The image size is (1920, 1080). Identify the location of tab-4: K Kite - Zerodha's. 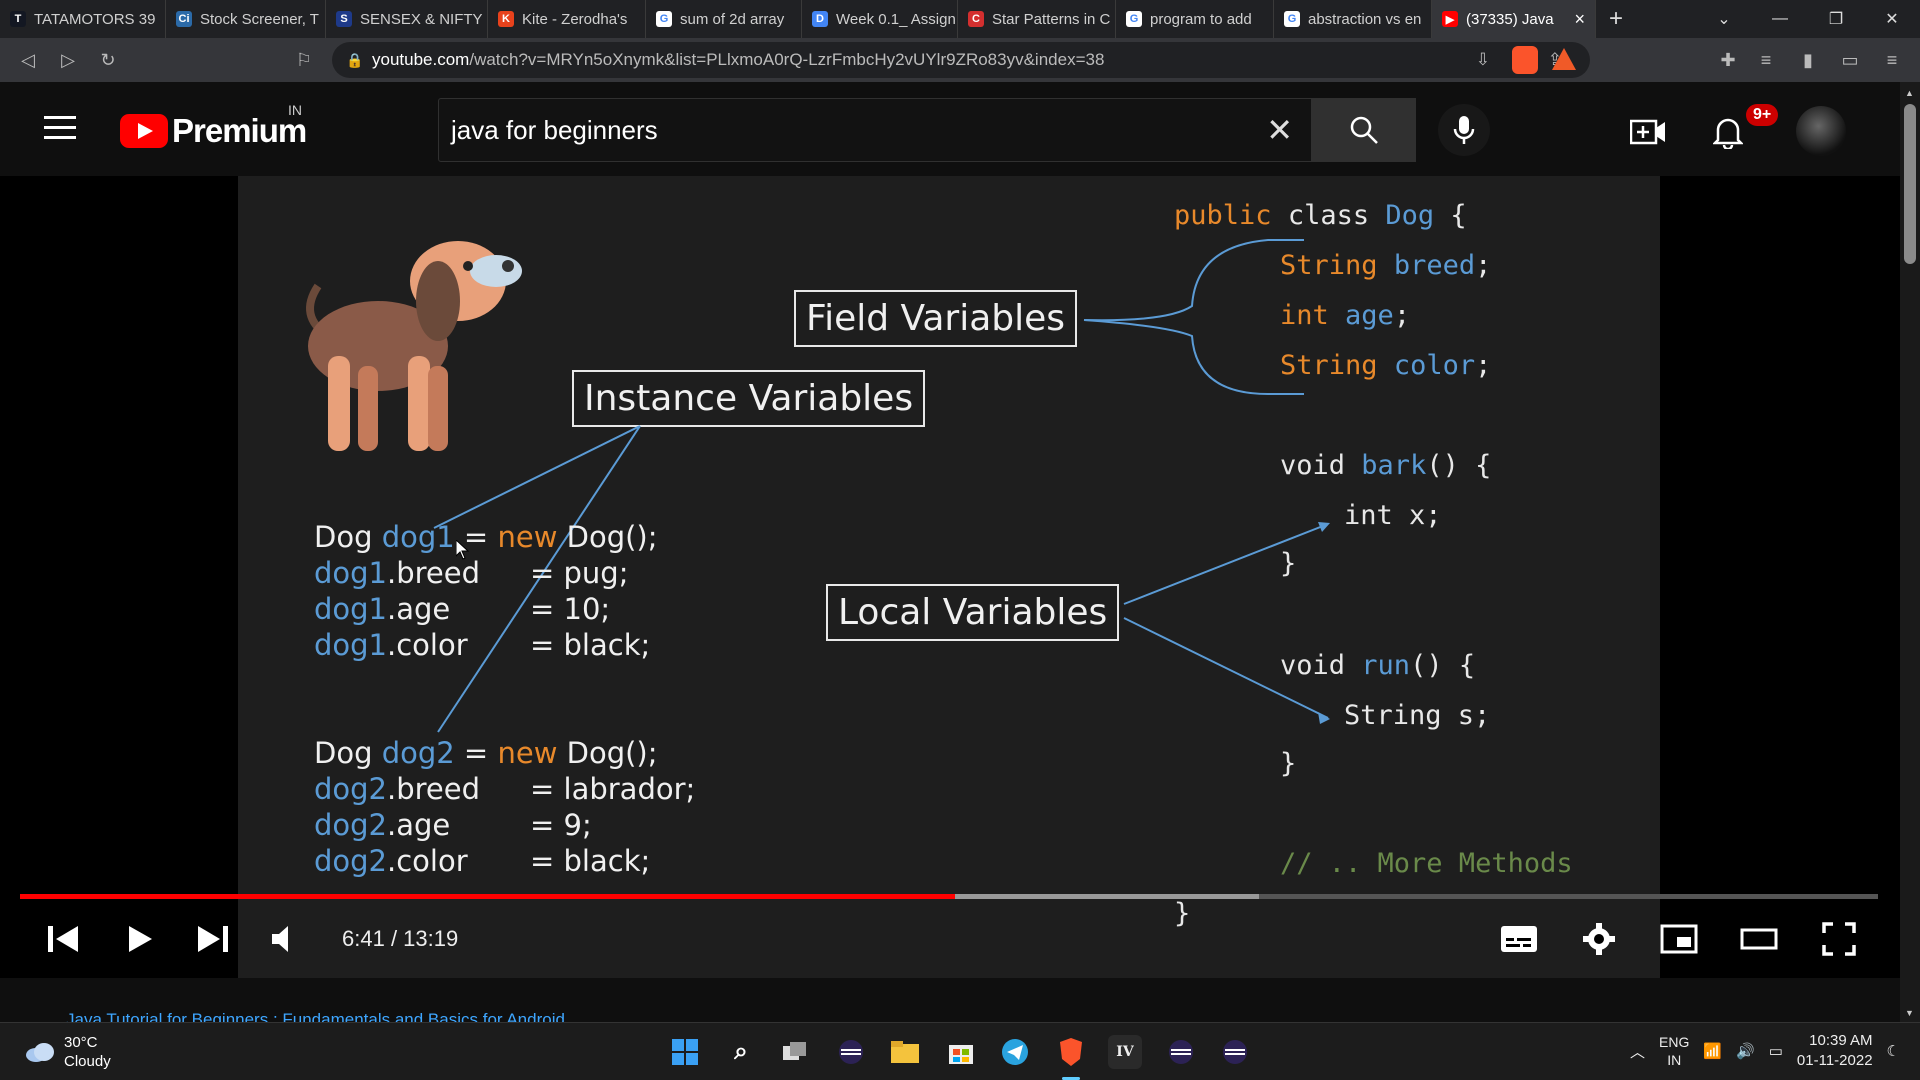
(567, 19).